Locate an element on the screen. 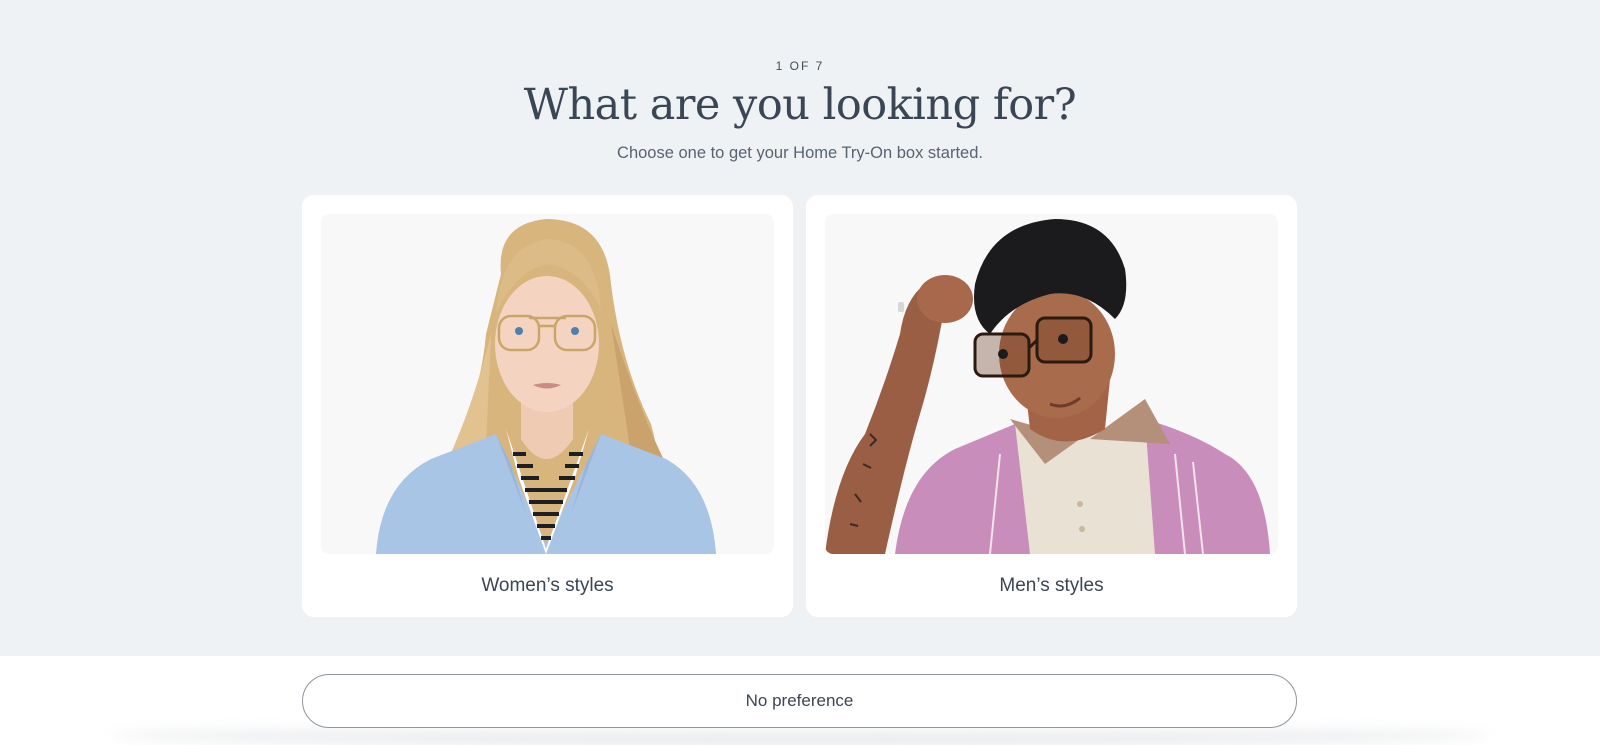 The image size is (1600, 745). mens-styles-label: Men’s styles is located at coordinates (1051, 585).